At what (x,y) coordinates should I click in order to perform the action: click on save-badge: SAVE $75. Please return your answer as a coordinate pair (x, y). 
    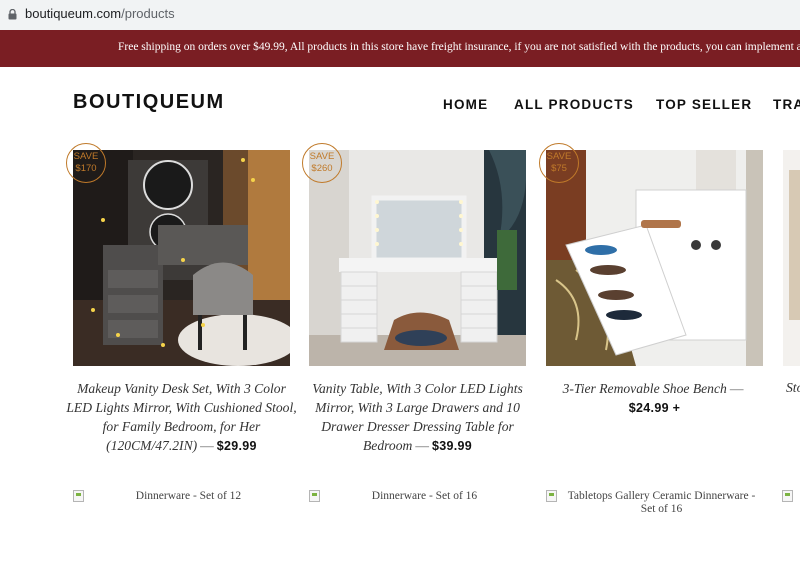
    Looking at the image, I should click on (559, 163).